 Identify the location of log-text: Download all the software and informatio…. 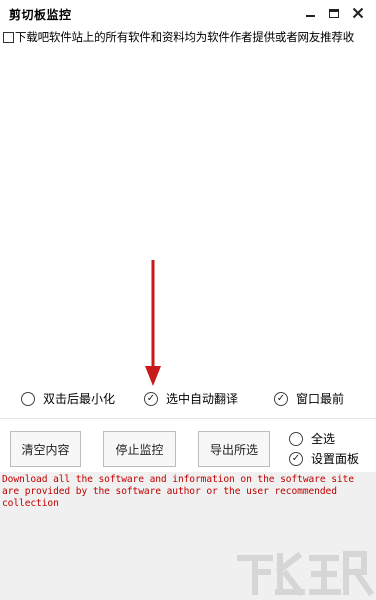
(178, 491).